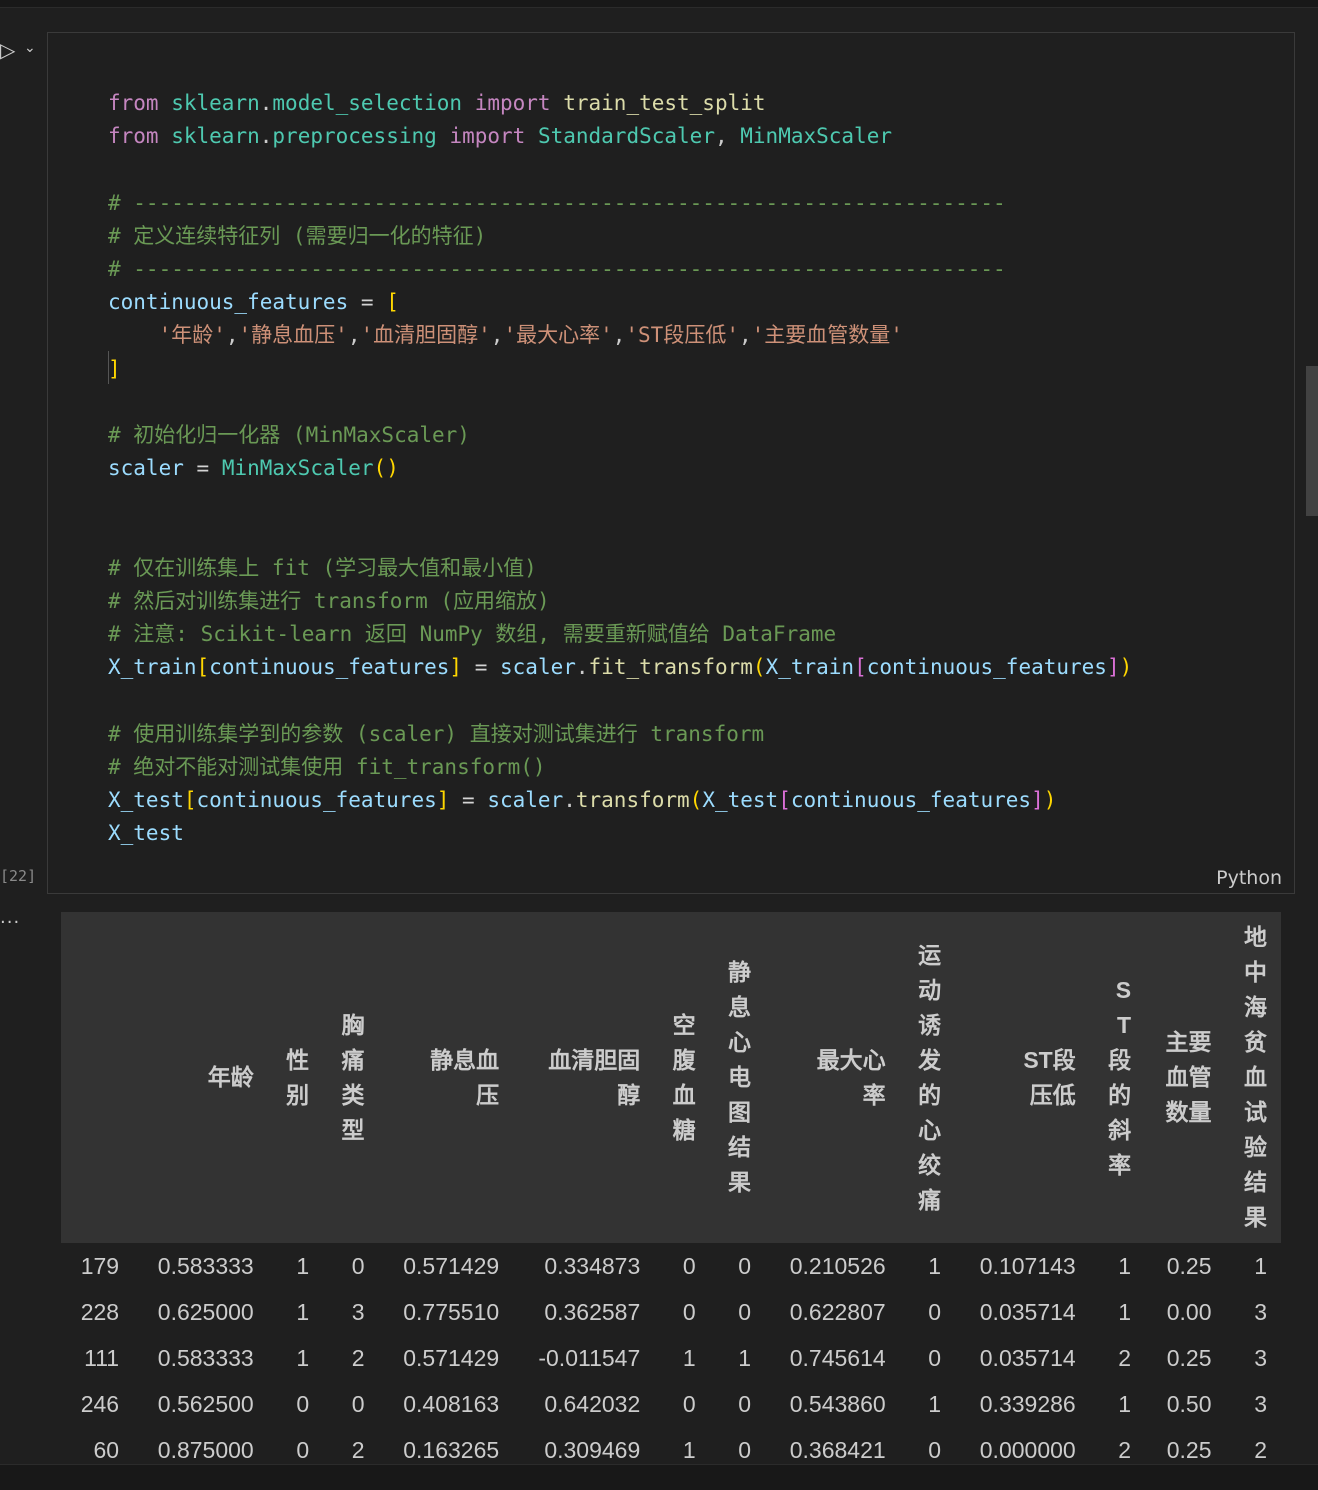 This screenshot has height=1490, width=1318. I want to click on table-cell: 0.622807, so click(837, 1312).